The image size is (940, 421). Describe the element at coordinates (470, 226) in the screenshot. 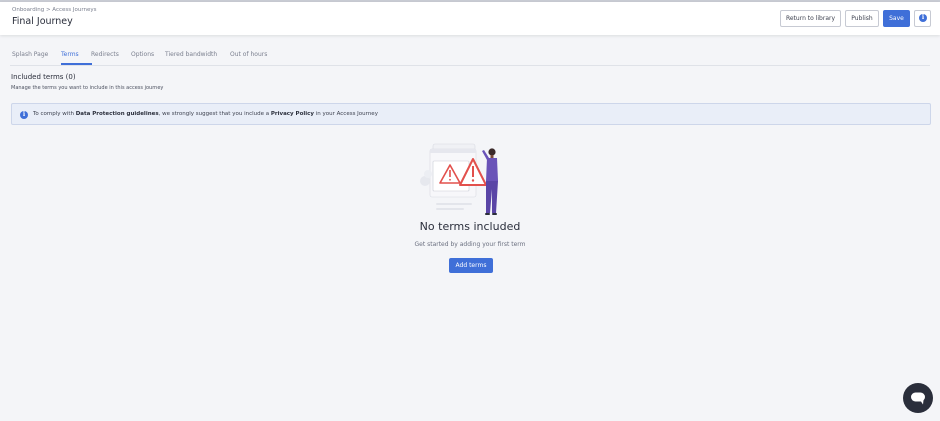

I see `empty-state-title: No terms included` at that location.